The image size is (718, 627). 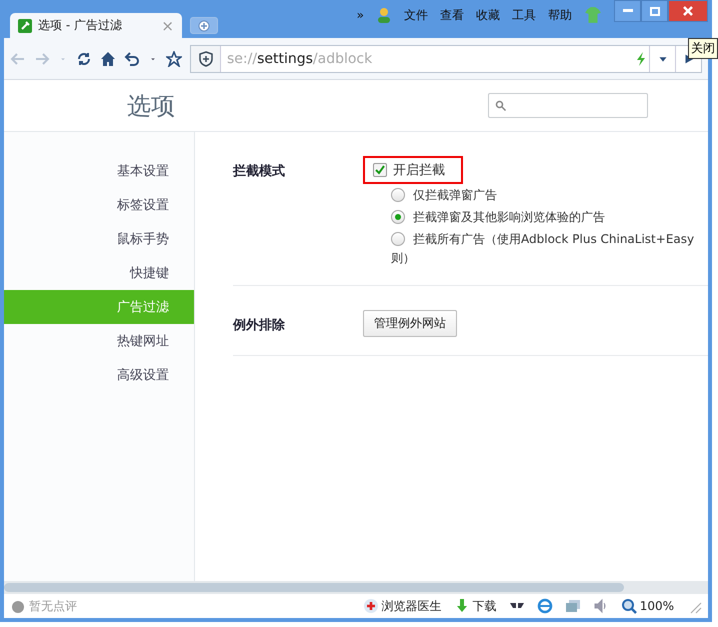 I want to click on page-title: 选项, so click(x=151, y=106).